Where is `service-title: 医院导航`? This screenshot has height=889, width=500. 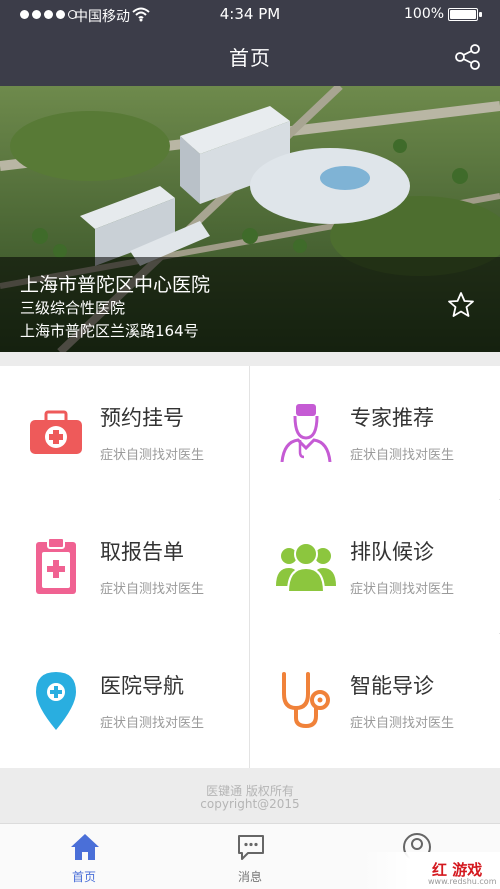
service-title: 医院导航 is located at coordinates (142, 686).